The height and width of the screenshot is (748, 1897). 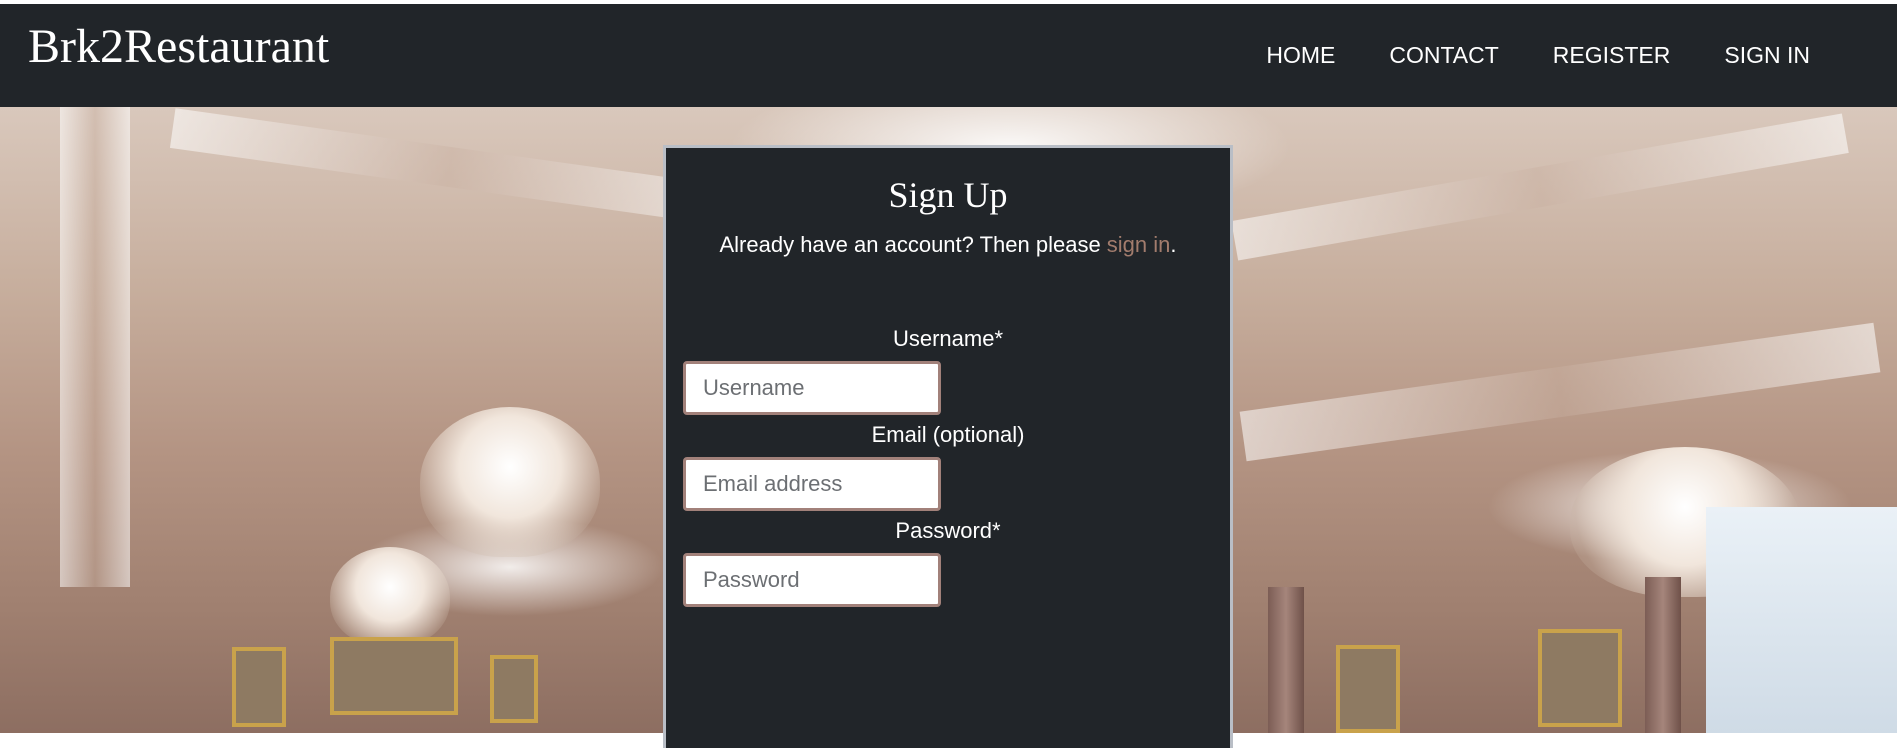 I want to click on window, so click(x=1801, y=620).